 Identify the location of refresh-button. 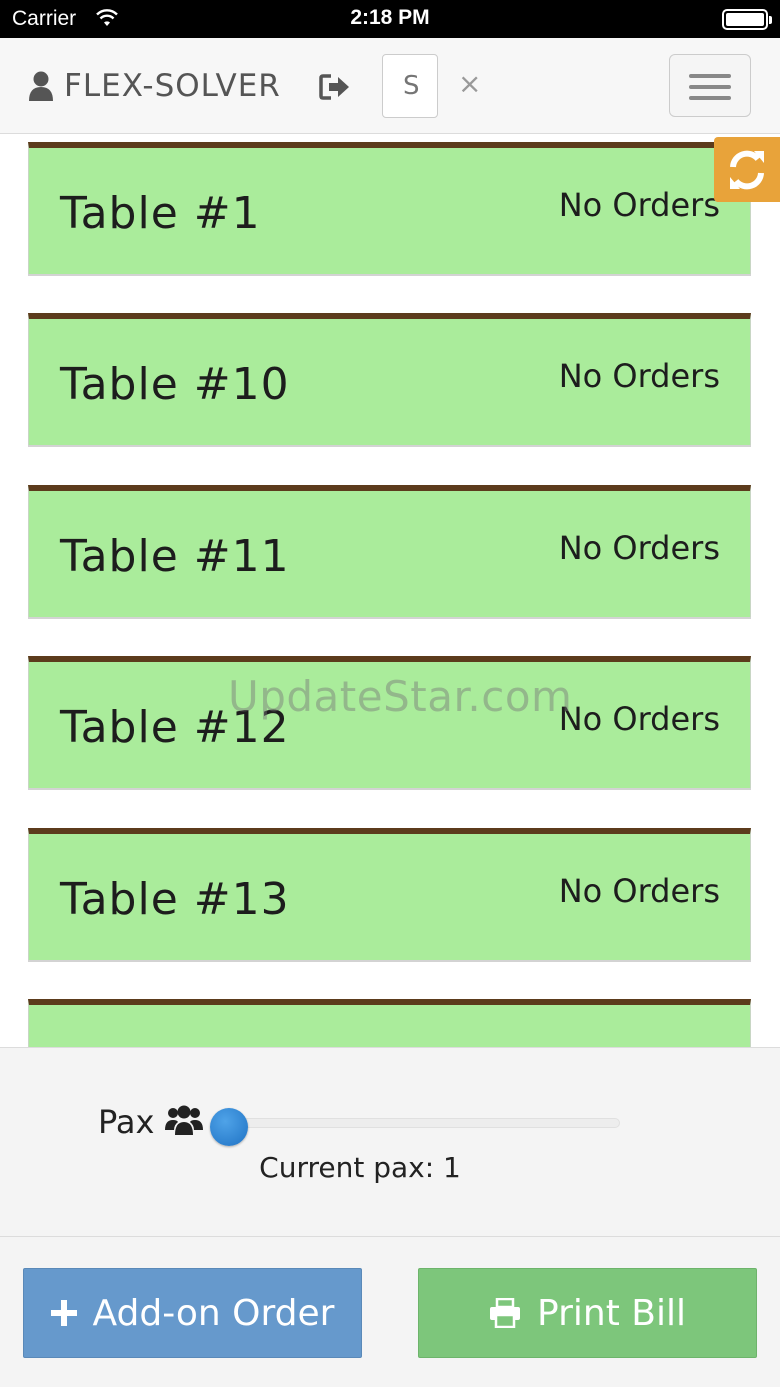
(747, 169).